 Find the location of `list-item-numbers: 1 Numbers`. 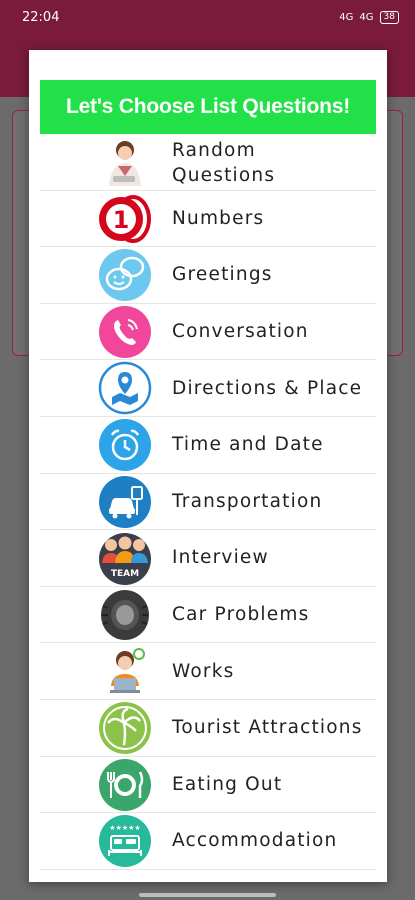

list-item-numbers: 1 Numbers is located at coordinates (208, 219).